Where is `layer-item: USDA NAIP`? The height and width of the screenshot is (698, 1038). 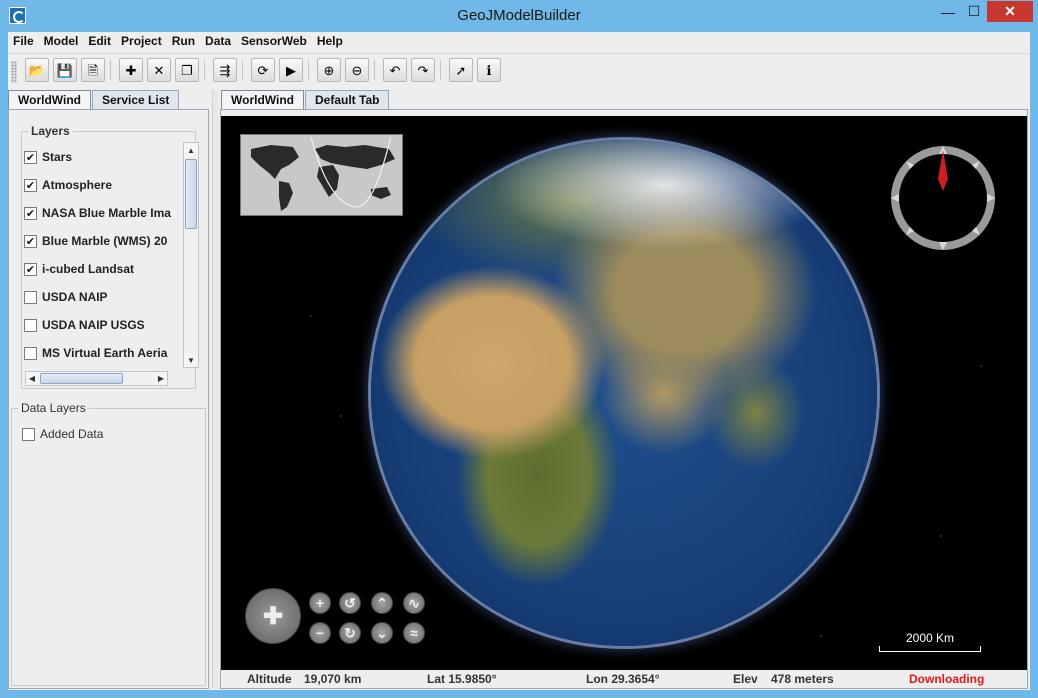 layer-item: USDA NAIP is located at coordinates (101, 297).